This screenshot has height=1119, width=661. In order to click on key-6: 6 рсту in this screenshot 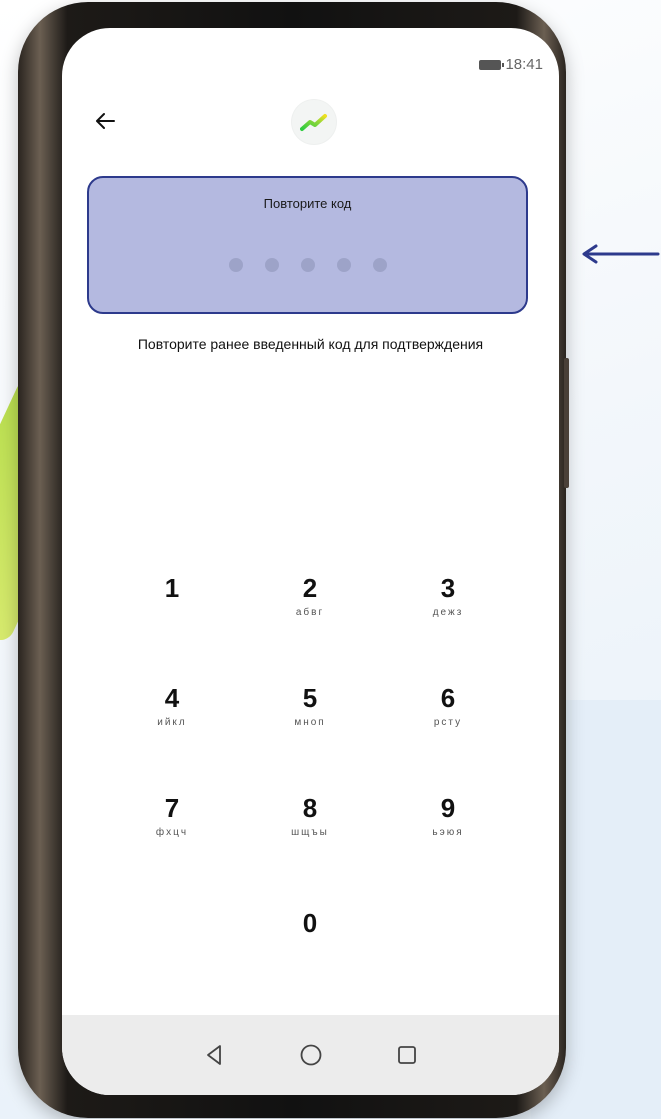, I will do `click(448, 705)`.